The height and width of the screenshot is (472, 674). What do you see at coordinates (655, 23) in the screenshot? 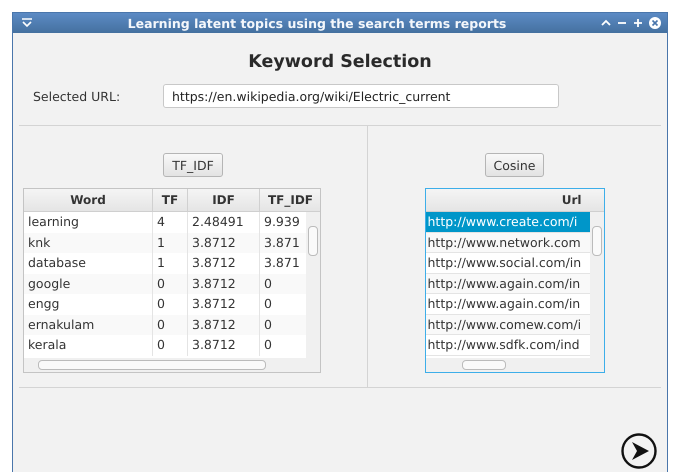
I see `close-icon` at bounding box center [655, 23].